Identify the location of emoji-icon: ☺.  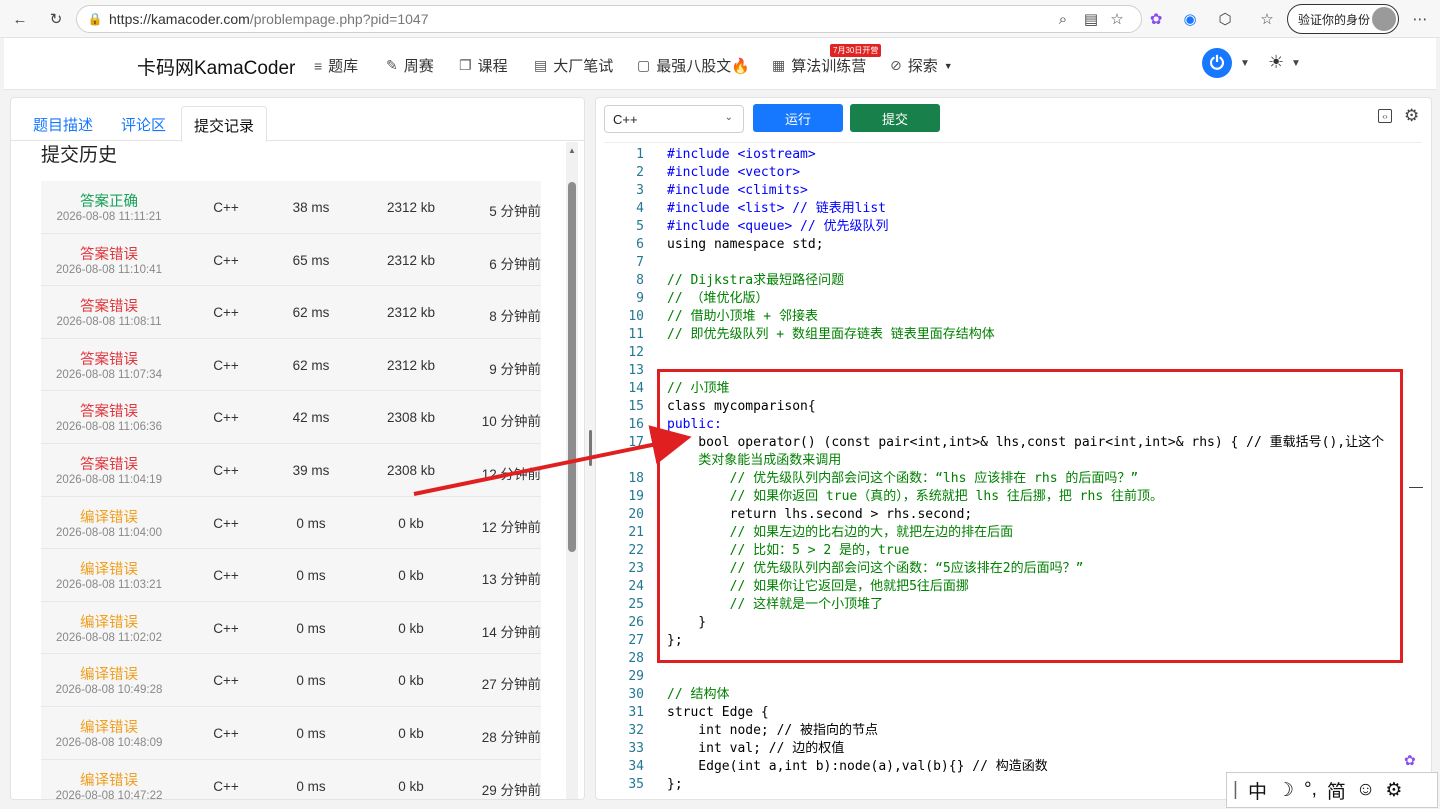
(1365, 790).